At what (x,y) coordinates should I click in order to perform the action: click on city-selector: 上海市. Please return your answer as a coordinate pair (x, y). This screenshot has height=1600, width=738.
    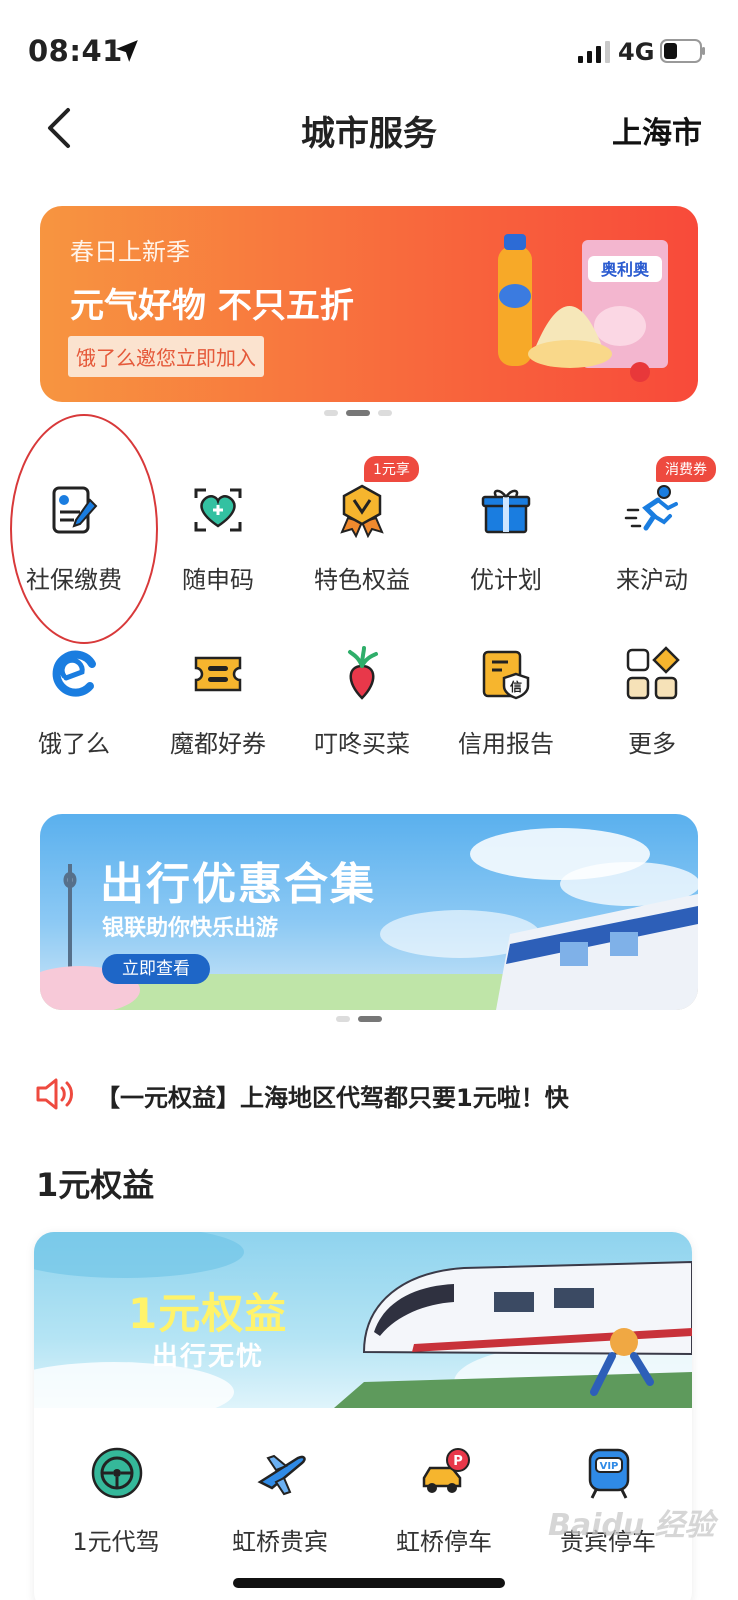
    Looking at the image, I should click on (657, 130).